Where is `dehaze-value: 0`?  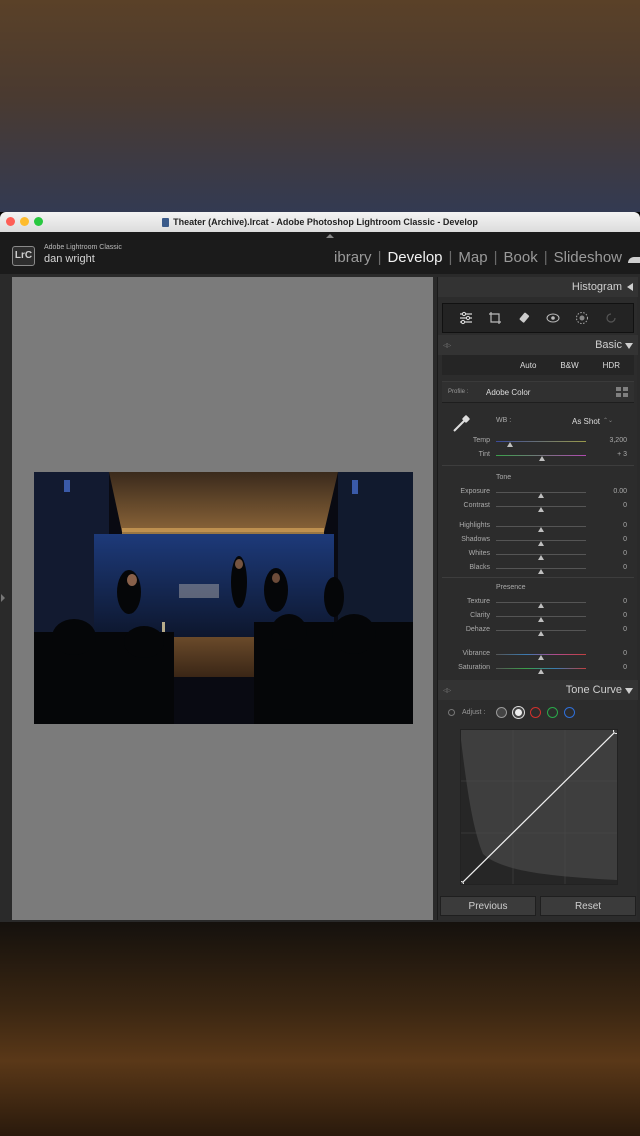
dehaze-value: 0 is located at coordinates (625, 629).